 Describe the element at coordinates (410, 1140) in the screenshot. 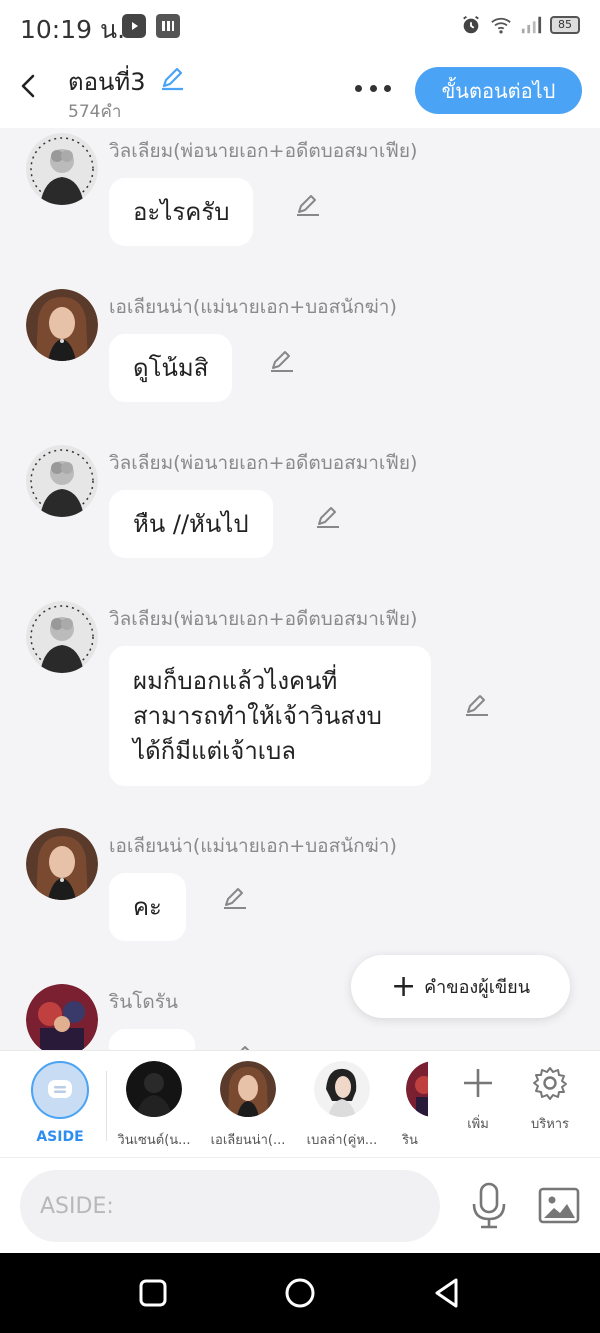

I see `character-name: ริน` at that location.